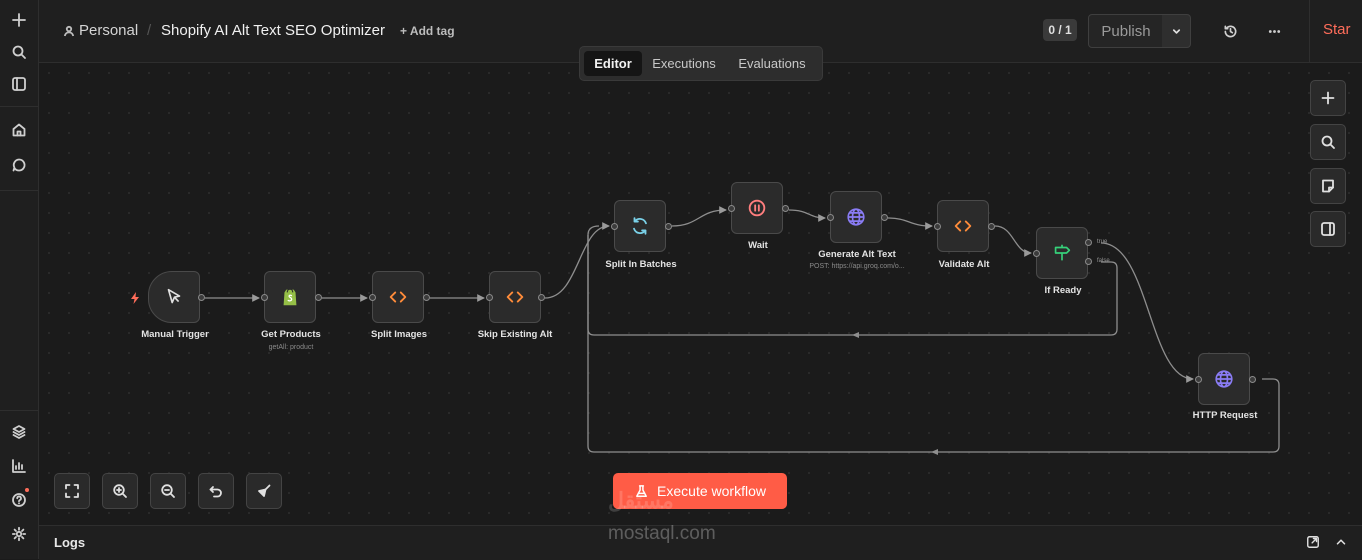  What do you see at coordinates (1088, 242) in the screenshot?
I see `port-out-true` at bounding box center [1088, 242].